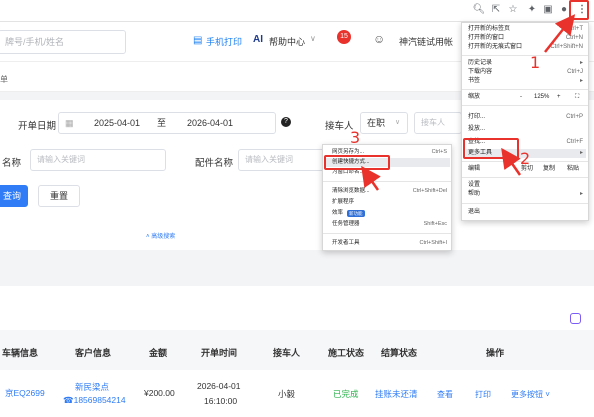  I want to click on annotation-arrow-step1, so click(560, 33).